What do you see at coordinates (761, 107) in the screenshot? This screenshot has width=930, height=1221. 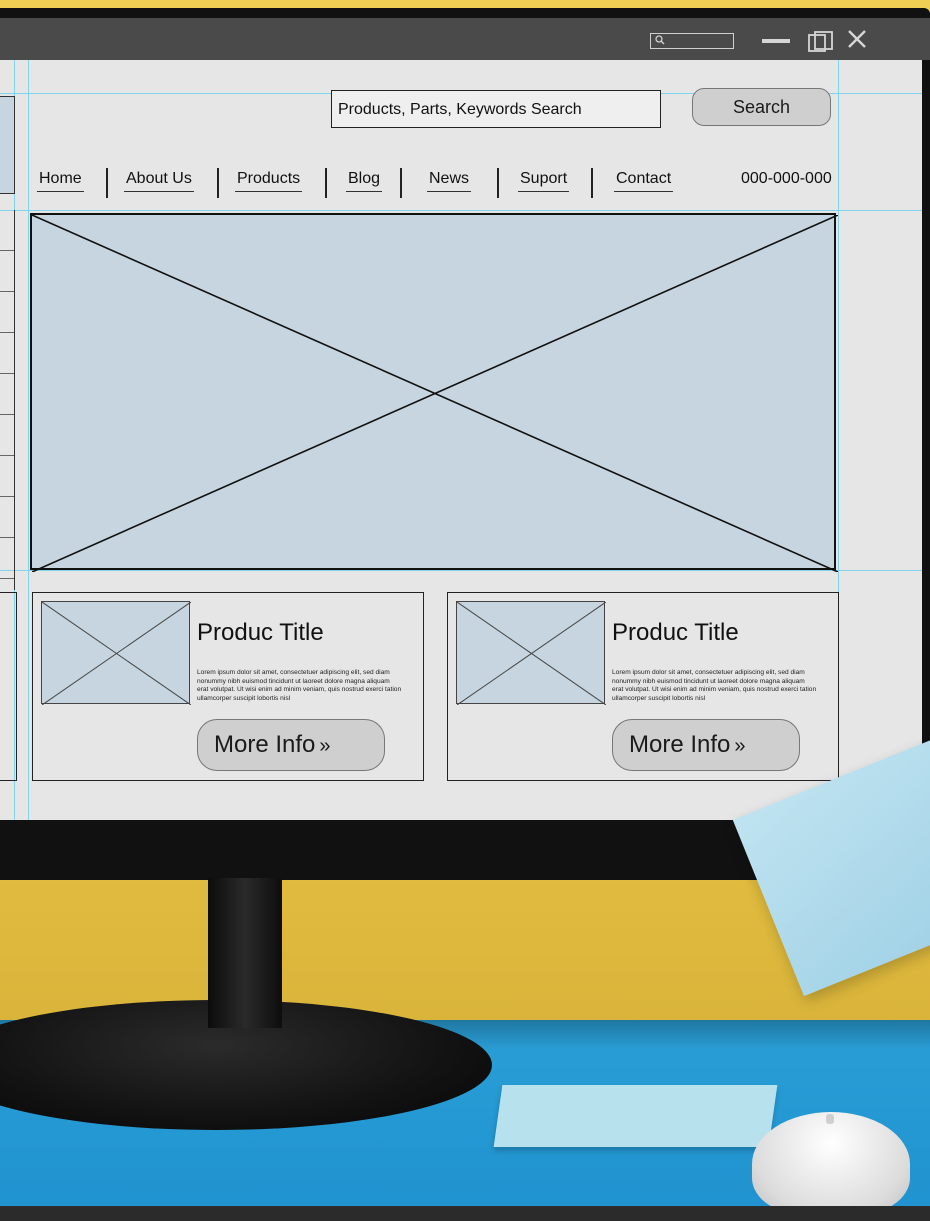 I see `search-button: Search` at bounding box center [761, 107].